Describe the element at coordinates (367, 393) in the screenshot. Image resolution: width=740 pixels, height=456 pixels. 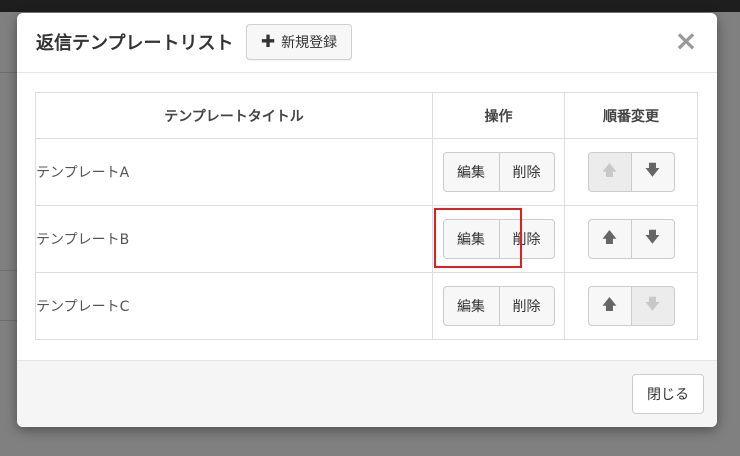
I see `modal-footer: 閉じる` at that location.